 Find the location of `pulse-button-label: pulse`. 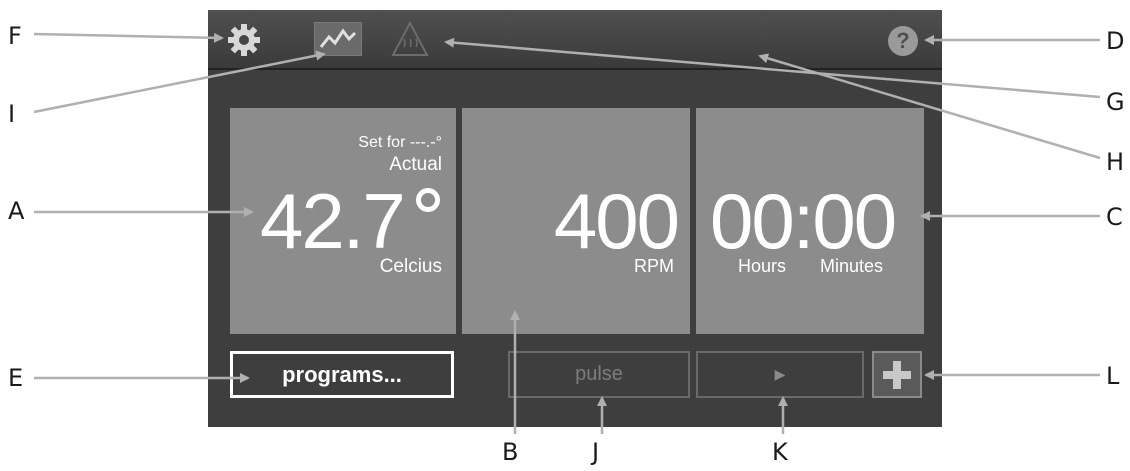

pulse-button-label: pulse is located at coordinates (599, 374).